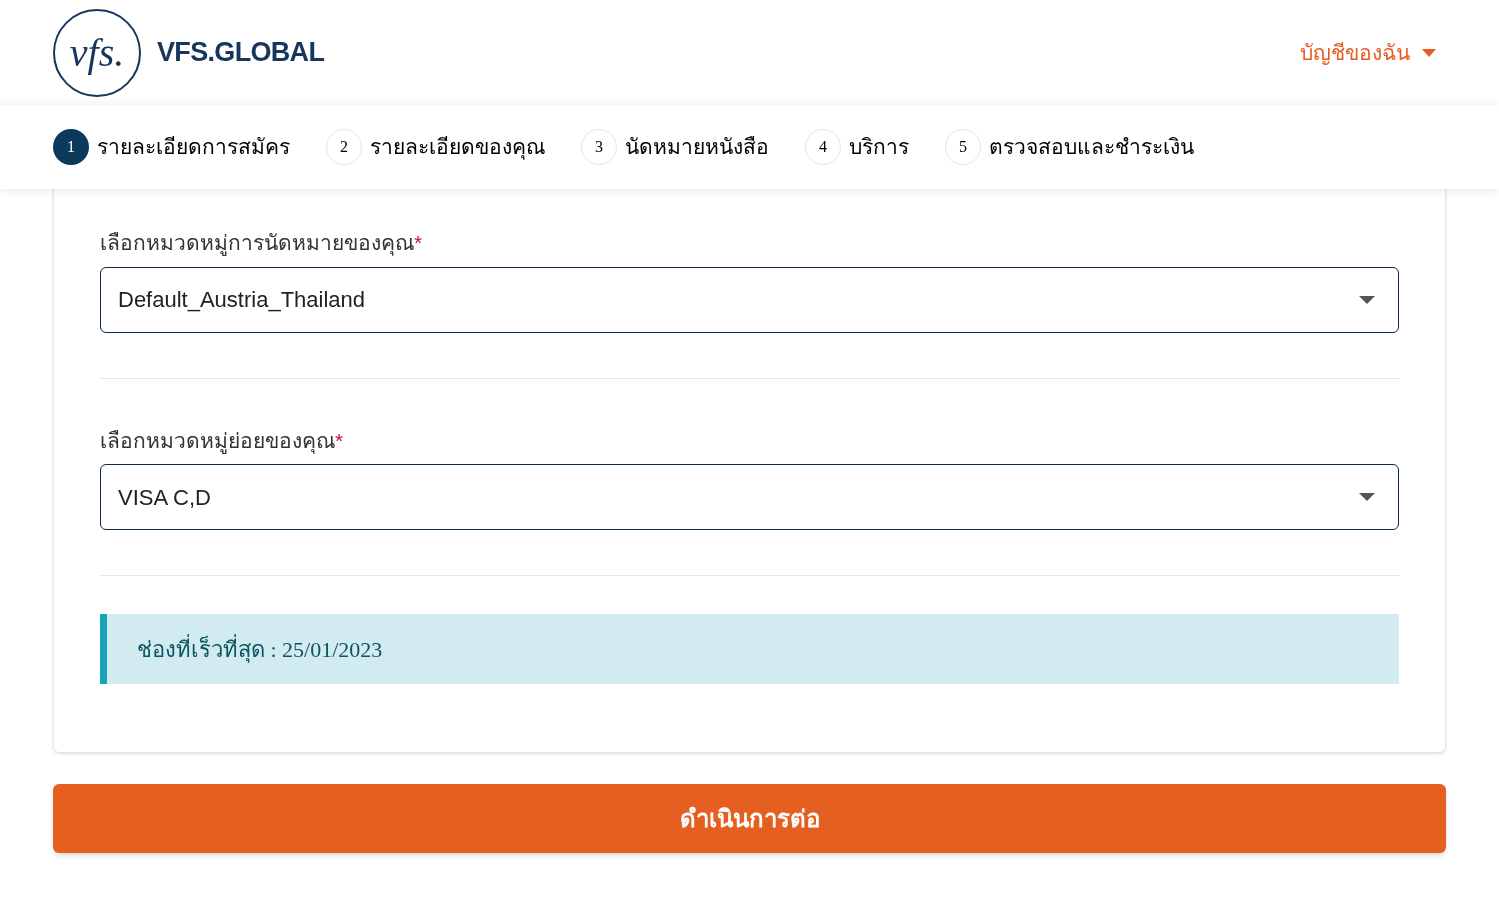 This screenshot has height=897, width=1499. Describe the element at coordinates (457, 148) in the screenshot. I see `step-label: รายละเอียดของคุณ` at that location.